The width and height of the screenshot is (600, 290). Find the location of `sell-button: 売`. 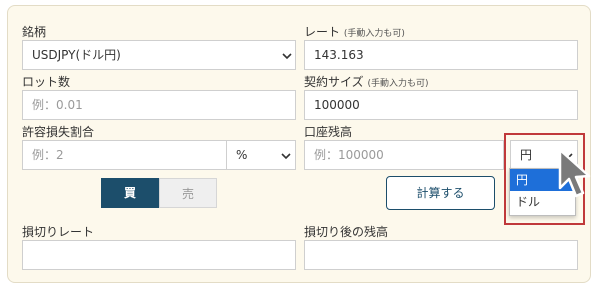

sell-button: 売 is located at coordinates (188, 193).